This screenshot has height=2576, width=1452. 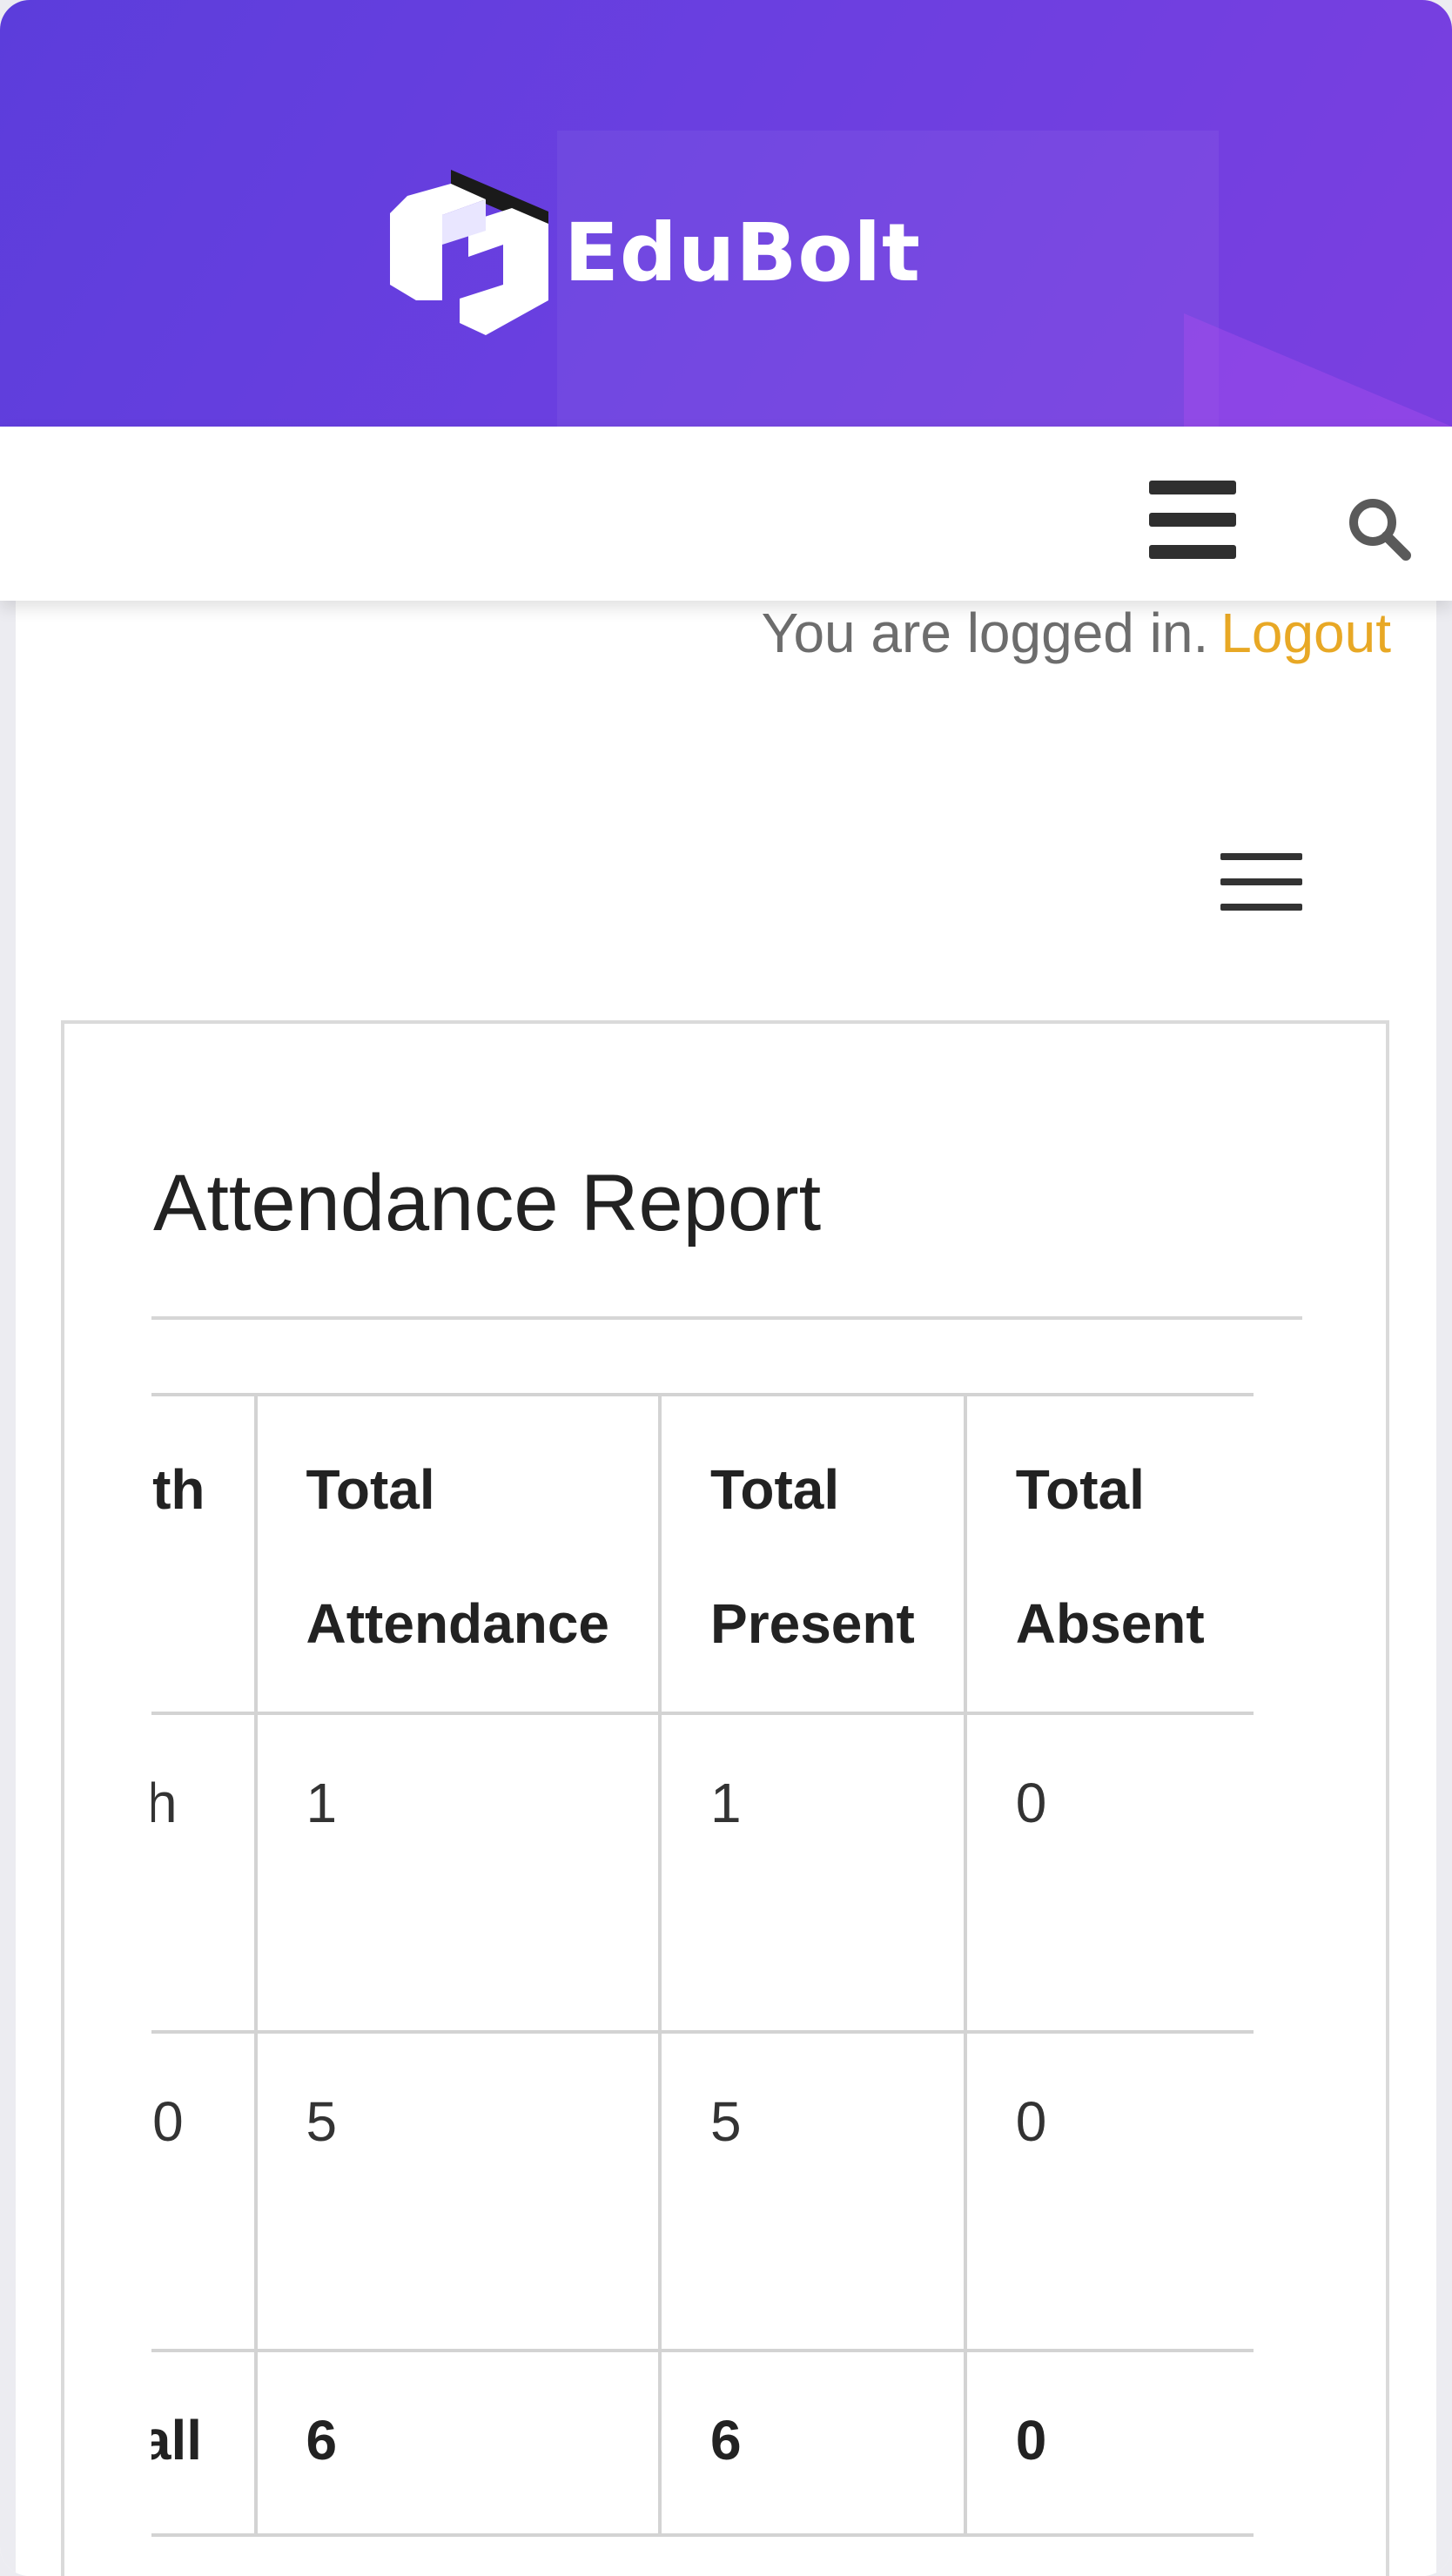 What do you see at coordinates (204, 2443) in the screenshot?
I see `table-cell: rall` at bounding box center [204, 2443].